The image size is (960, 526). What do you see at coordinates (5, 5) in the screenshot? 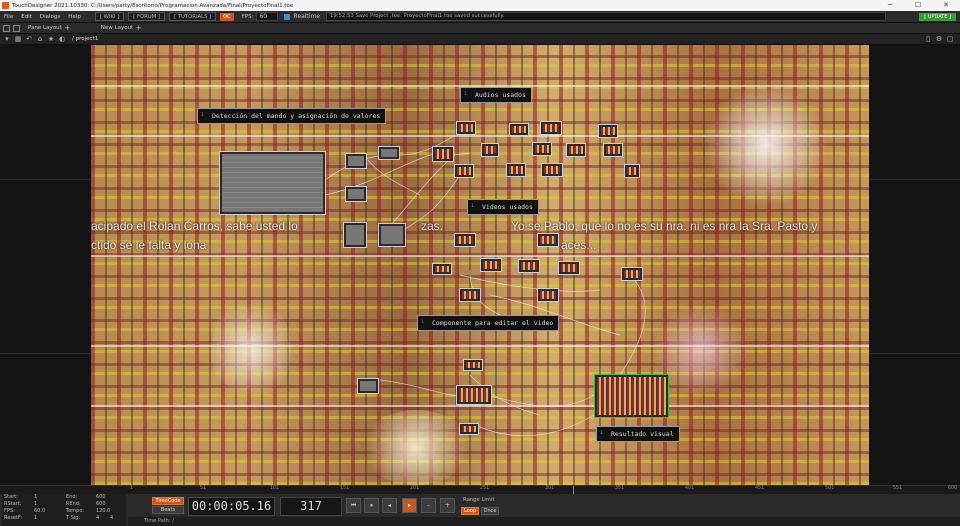
I see `touchdesigner-logo-icon` at bounding box center [5, 5].